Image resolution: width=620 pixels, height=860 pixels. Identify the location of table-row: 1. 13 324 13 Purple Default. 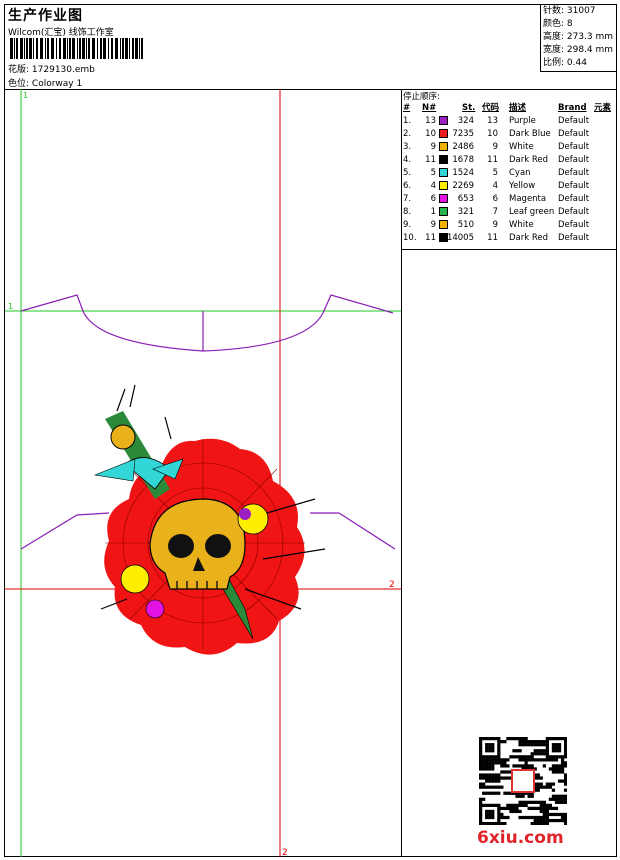
(509, 121).